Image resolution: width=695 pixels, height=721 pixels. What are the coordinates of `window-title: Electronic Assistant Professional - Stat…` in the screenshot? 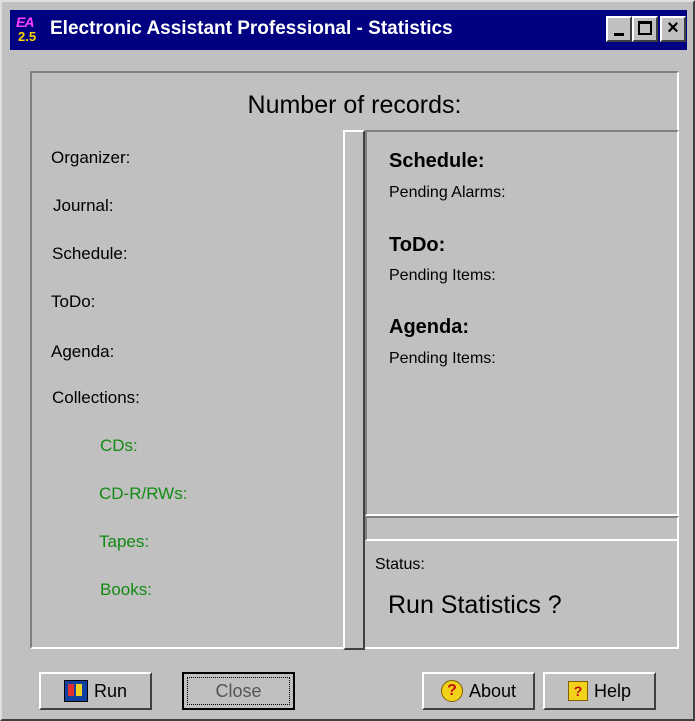 It's located at (251, 28).